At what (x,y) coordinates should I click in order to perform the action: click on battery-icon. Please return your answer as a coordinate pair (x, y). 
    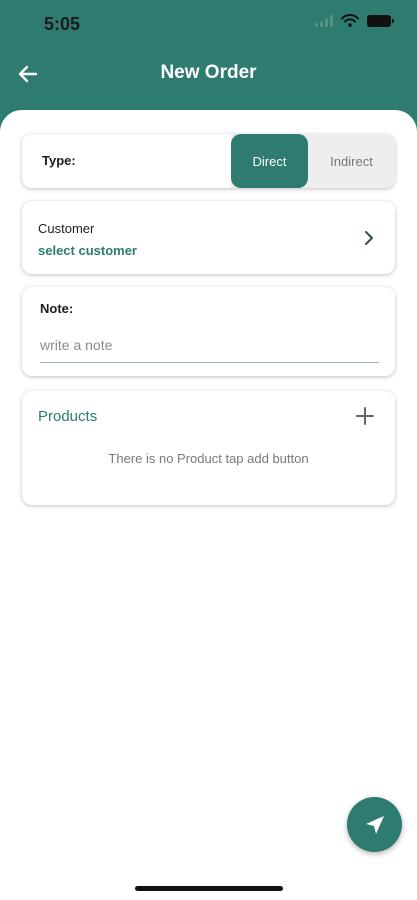
    Looking at the image, I should click on (380, 20).